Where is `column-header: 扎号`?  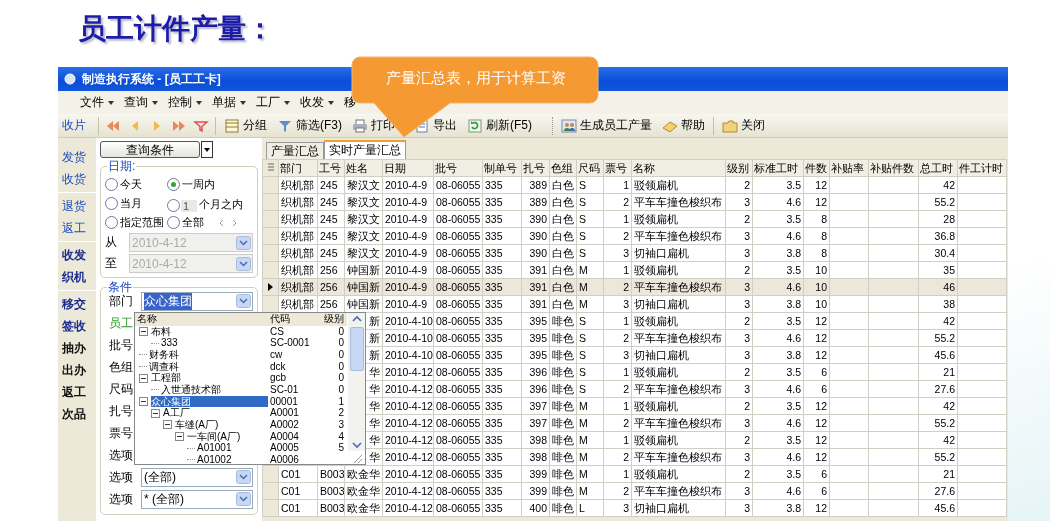
column-header: 扎号 is located at coordinates (535, 168).